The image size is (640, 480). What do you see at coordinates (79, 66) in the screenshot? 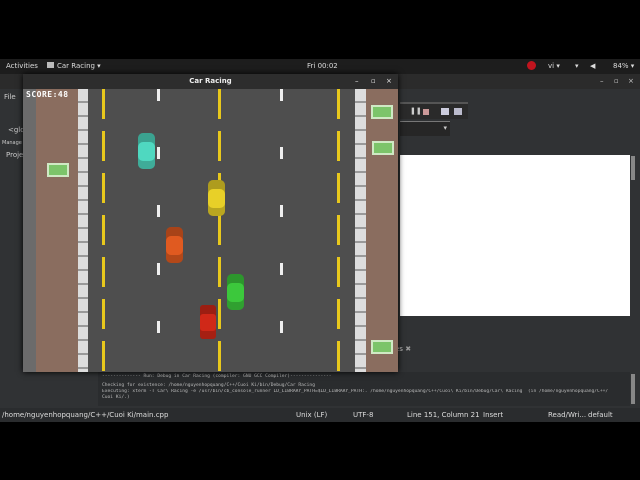
I see `app-menu-label: Car Racing ▾` at bounding box center [79, 66].